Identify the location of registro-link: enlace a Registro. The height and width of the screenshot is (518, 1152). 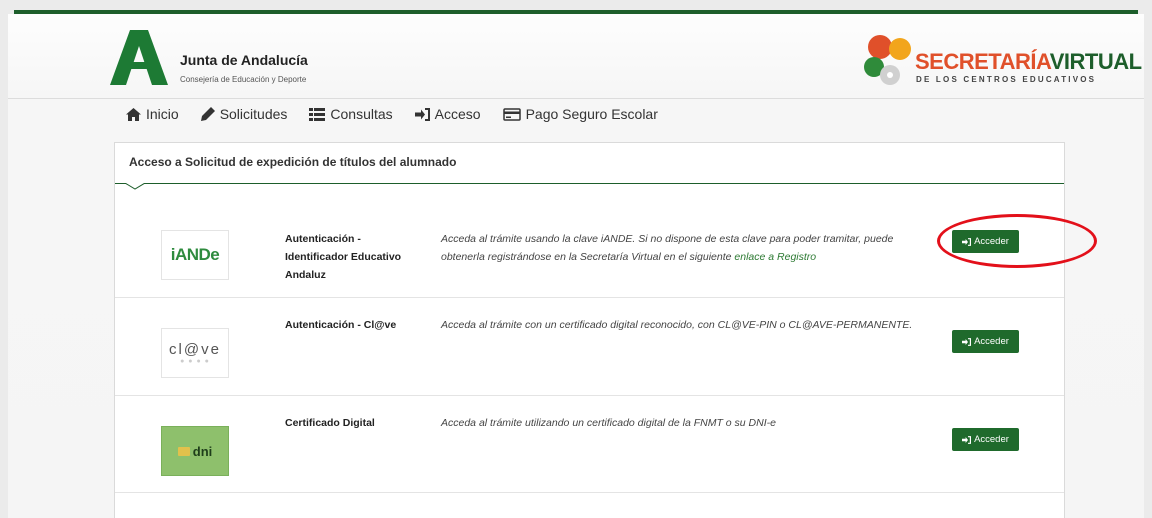
(775, 257).